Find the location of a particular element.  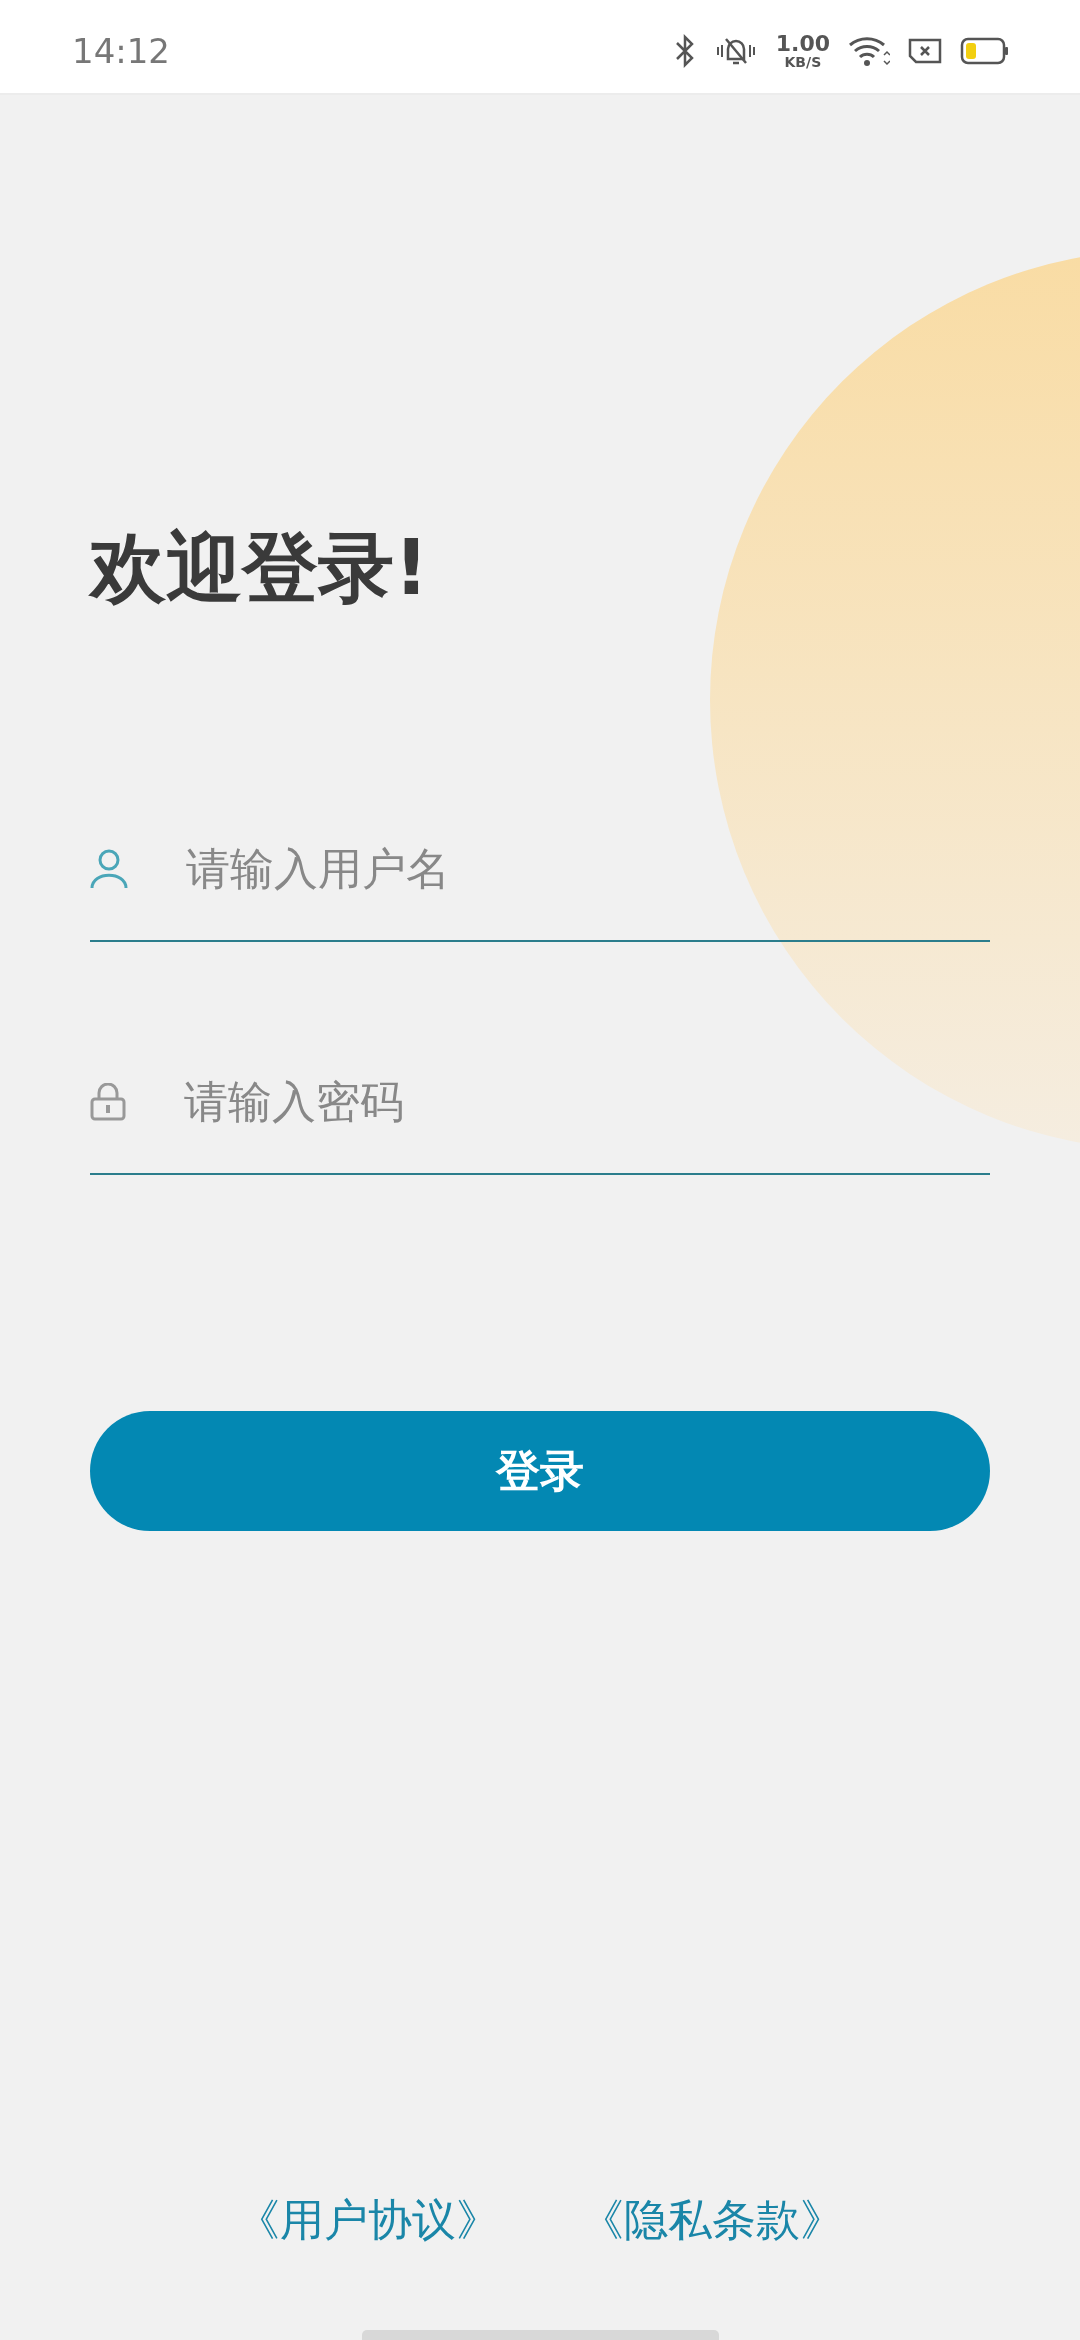

username-field: 请输入用户名 is located at coordinates (588, 868).